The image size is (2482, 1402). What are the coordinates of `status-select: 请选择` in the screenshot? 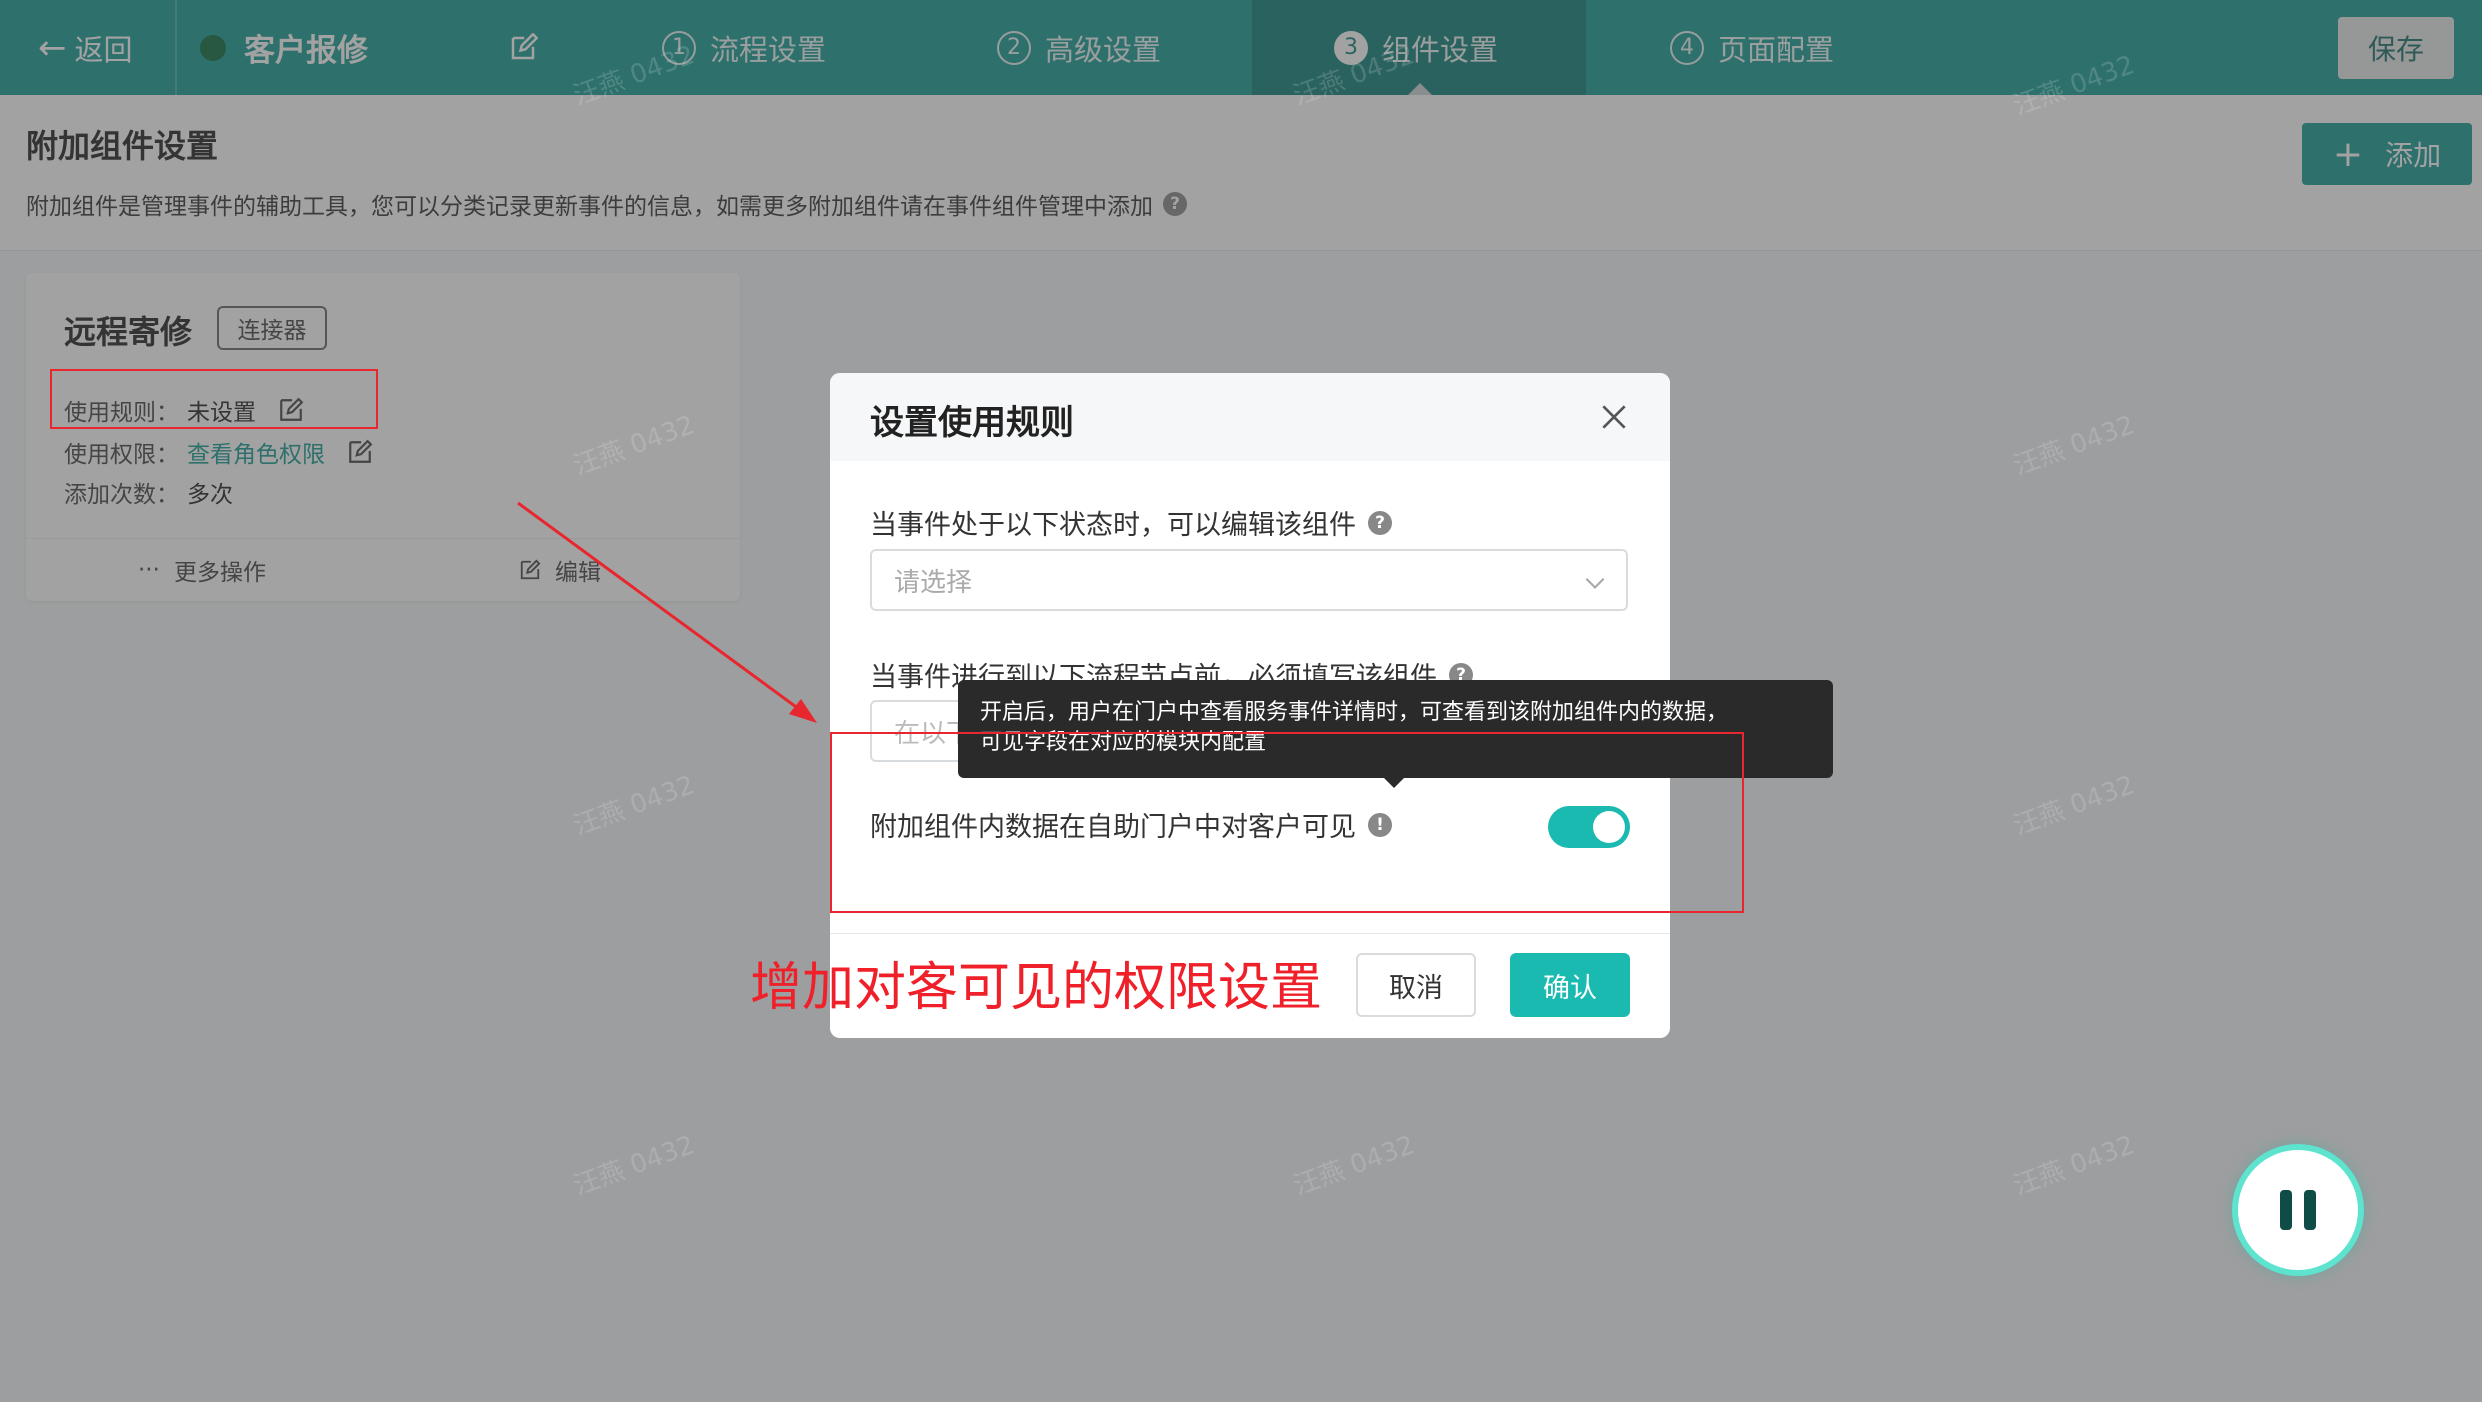 It's located at (1249, 580).